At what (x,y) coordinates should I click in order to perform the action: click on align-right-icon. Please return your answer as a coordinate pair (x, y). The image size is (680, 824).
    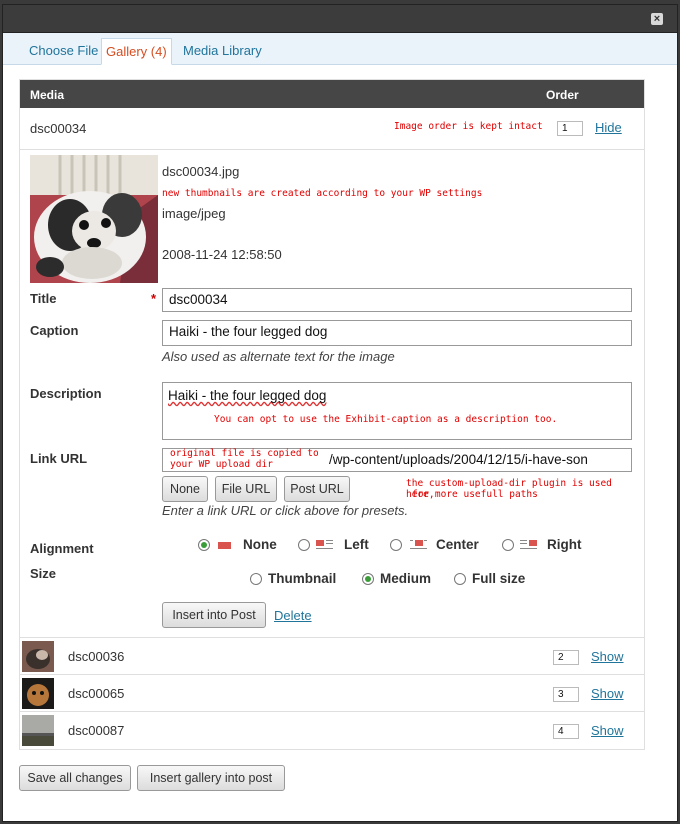
    Looking at the image, I should click on (528, 544).